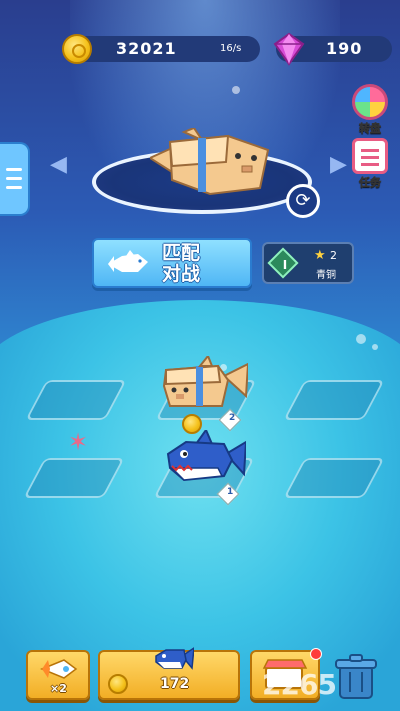 The height and width of the screenshot is (711, 400). Describe the element at coordinates (299, 684) in the screenshot. I see `watermark: 2265` at that location.